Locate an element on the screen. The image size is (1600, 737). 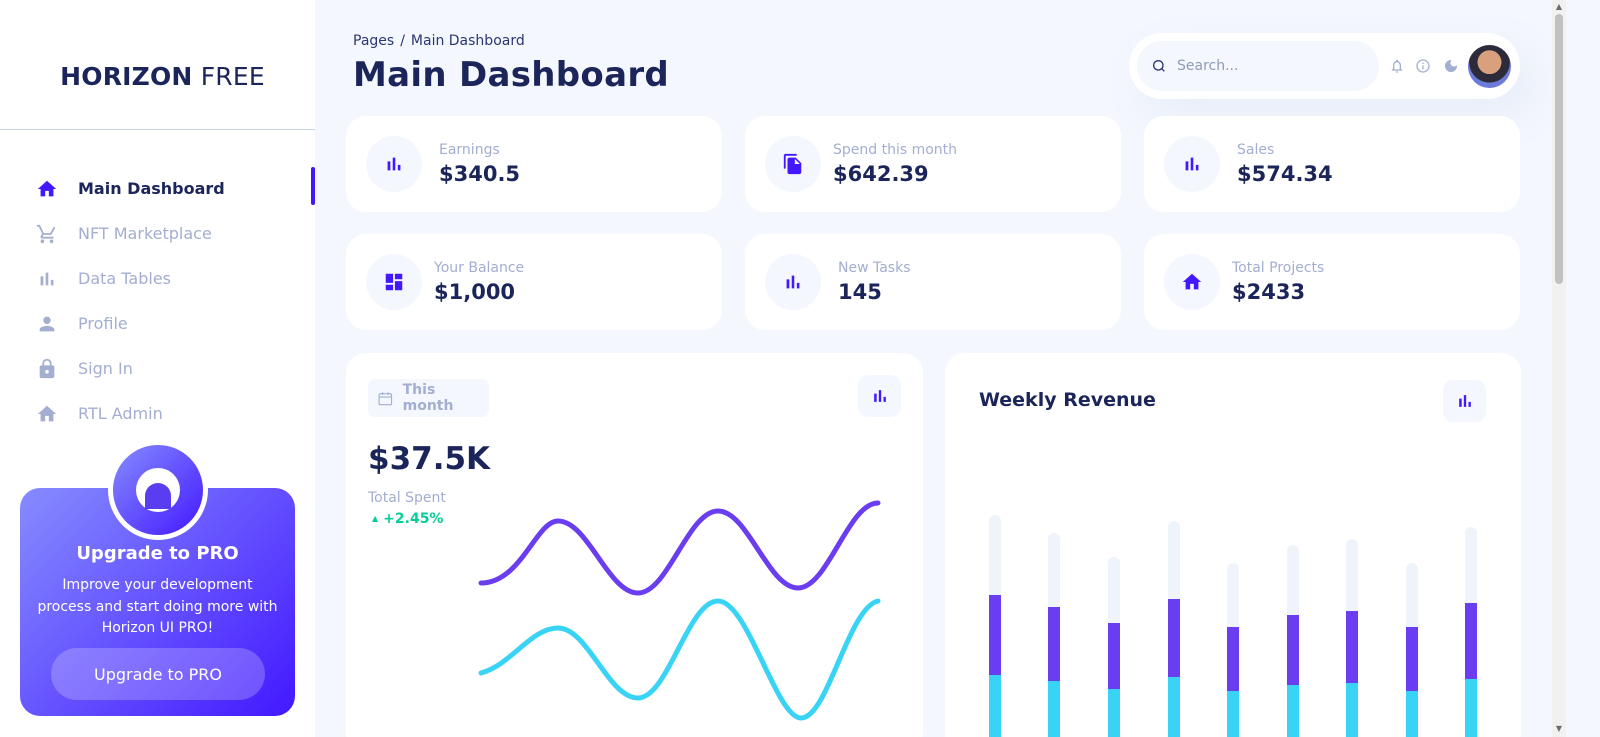
sidebar-item-label: Profile is located at coordinates (103, 323).